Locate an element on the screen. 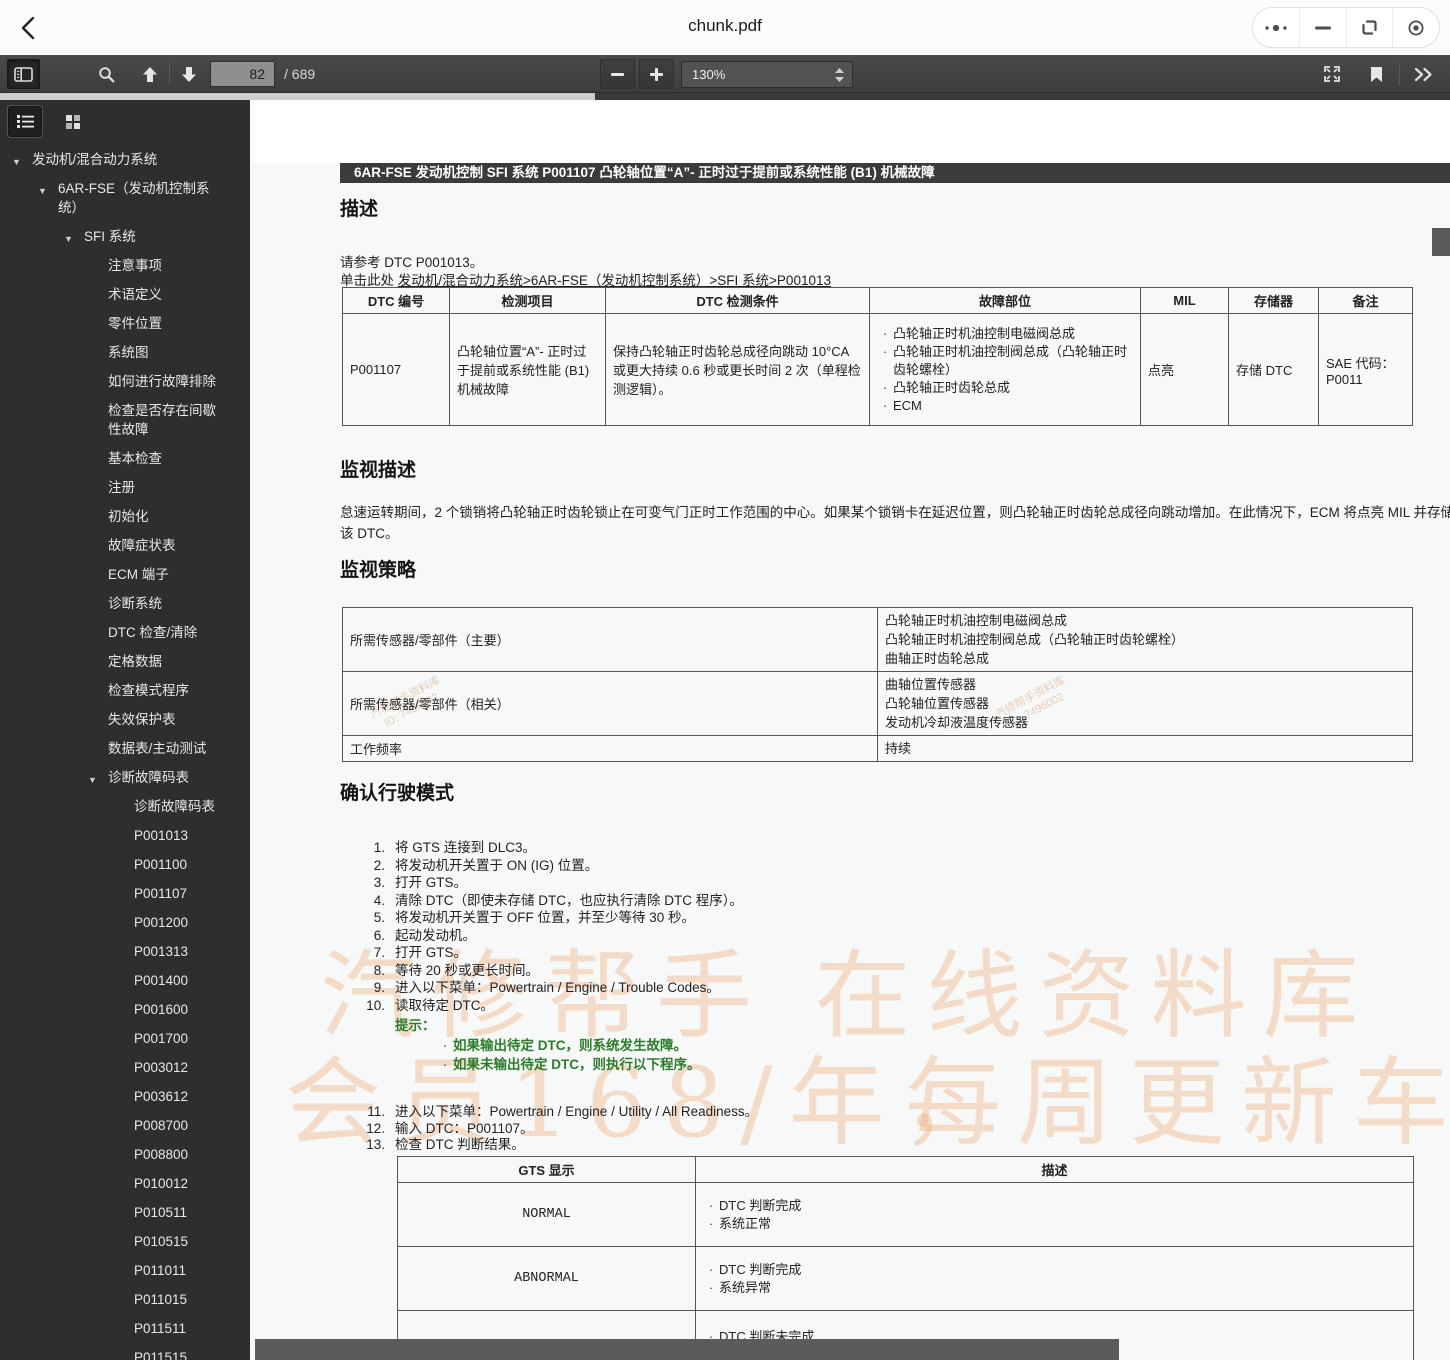  outline-item: ▼ DTC 检查/清除 is located at coordinates (125, 632).